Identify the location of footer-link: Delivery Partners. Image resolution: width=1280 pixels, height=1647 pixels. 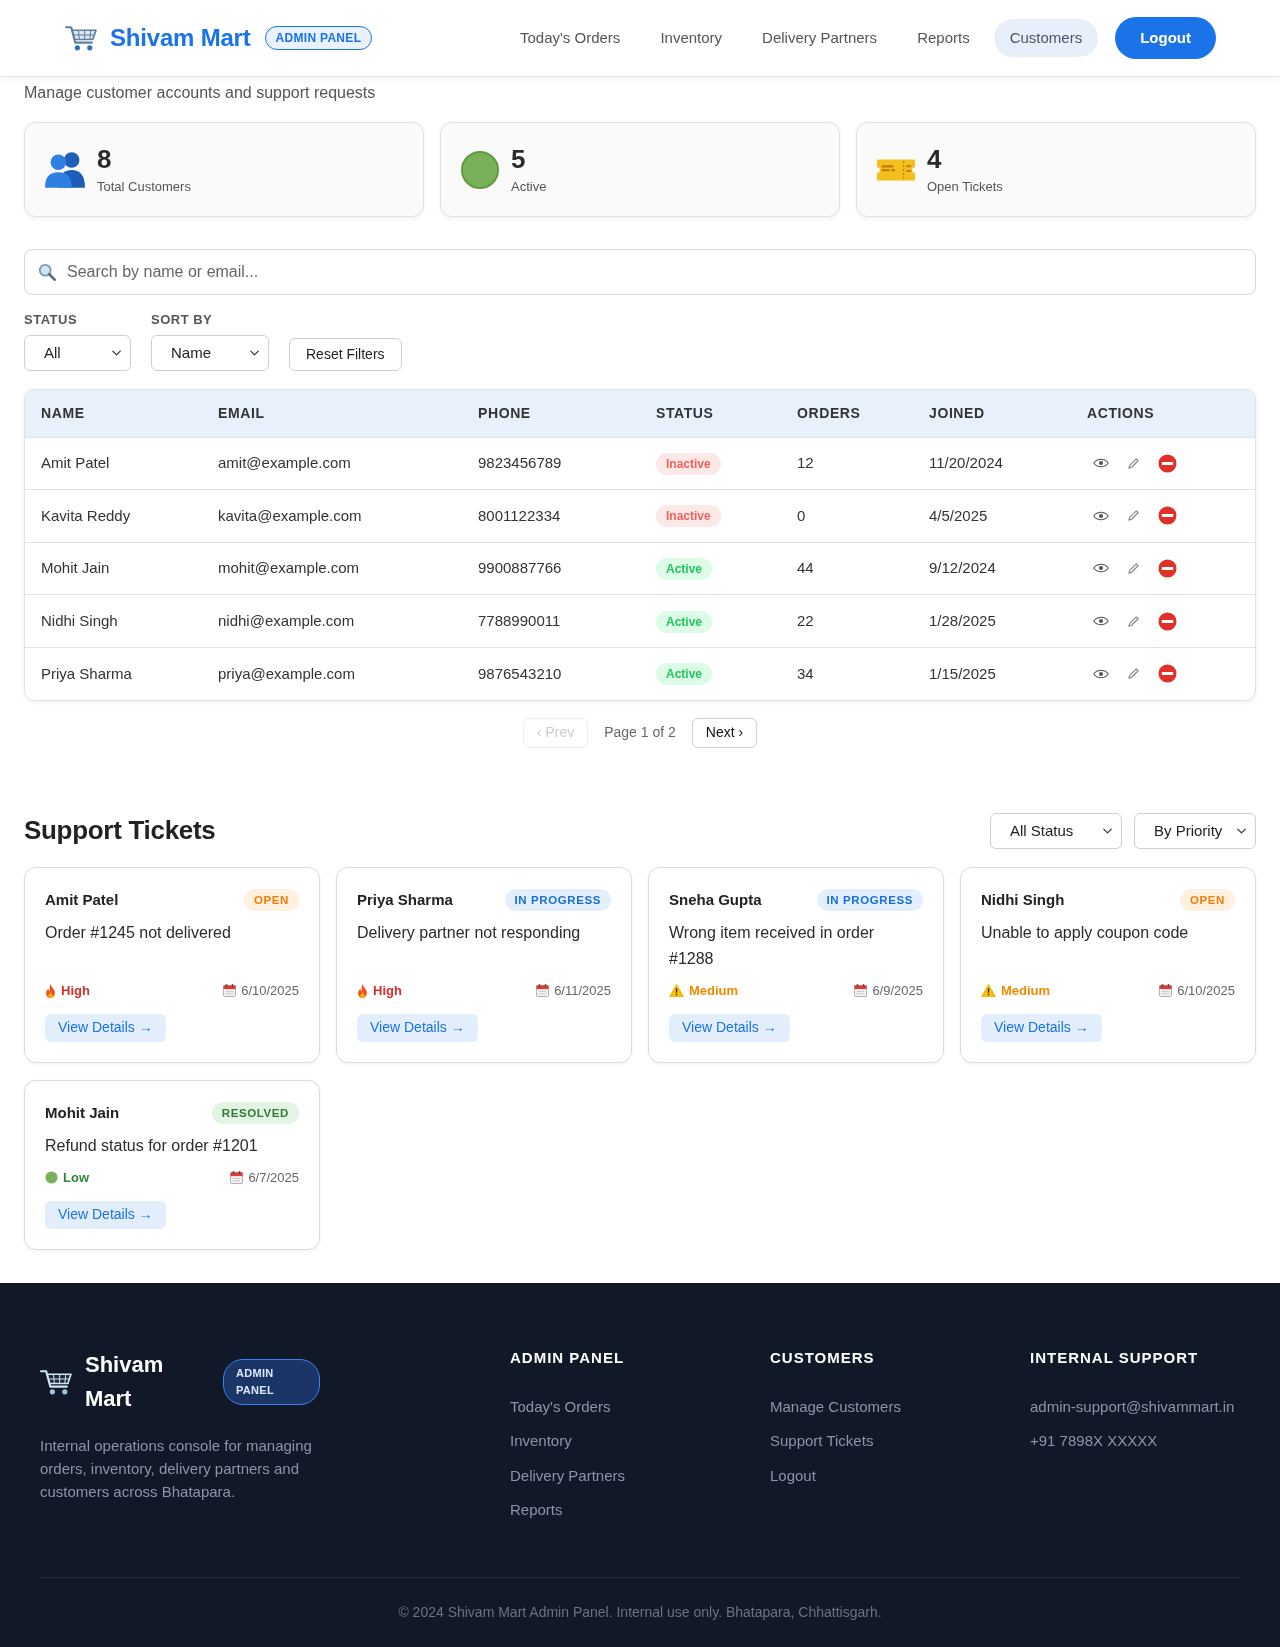
(620, 1475).